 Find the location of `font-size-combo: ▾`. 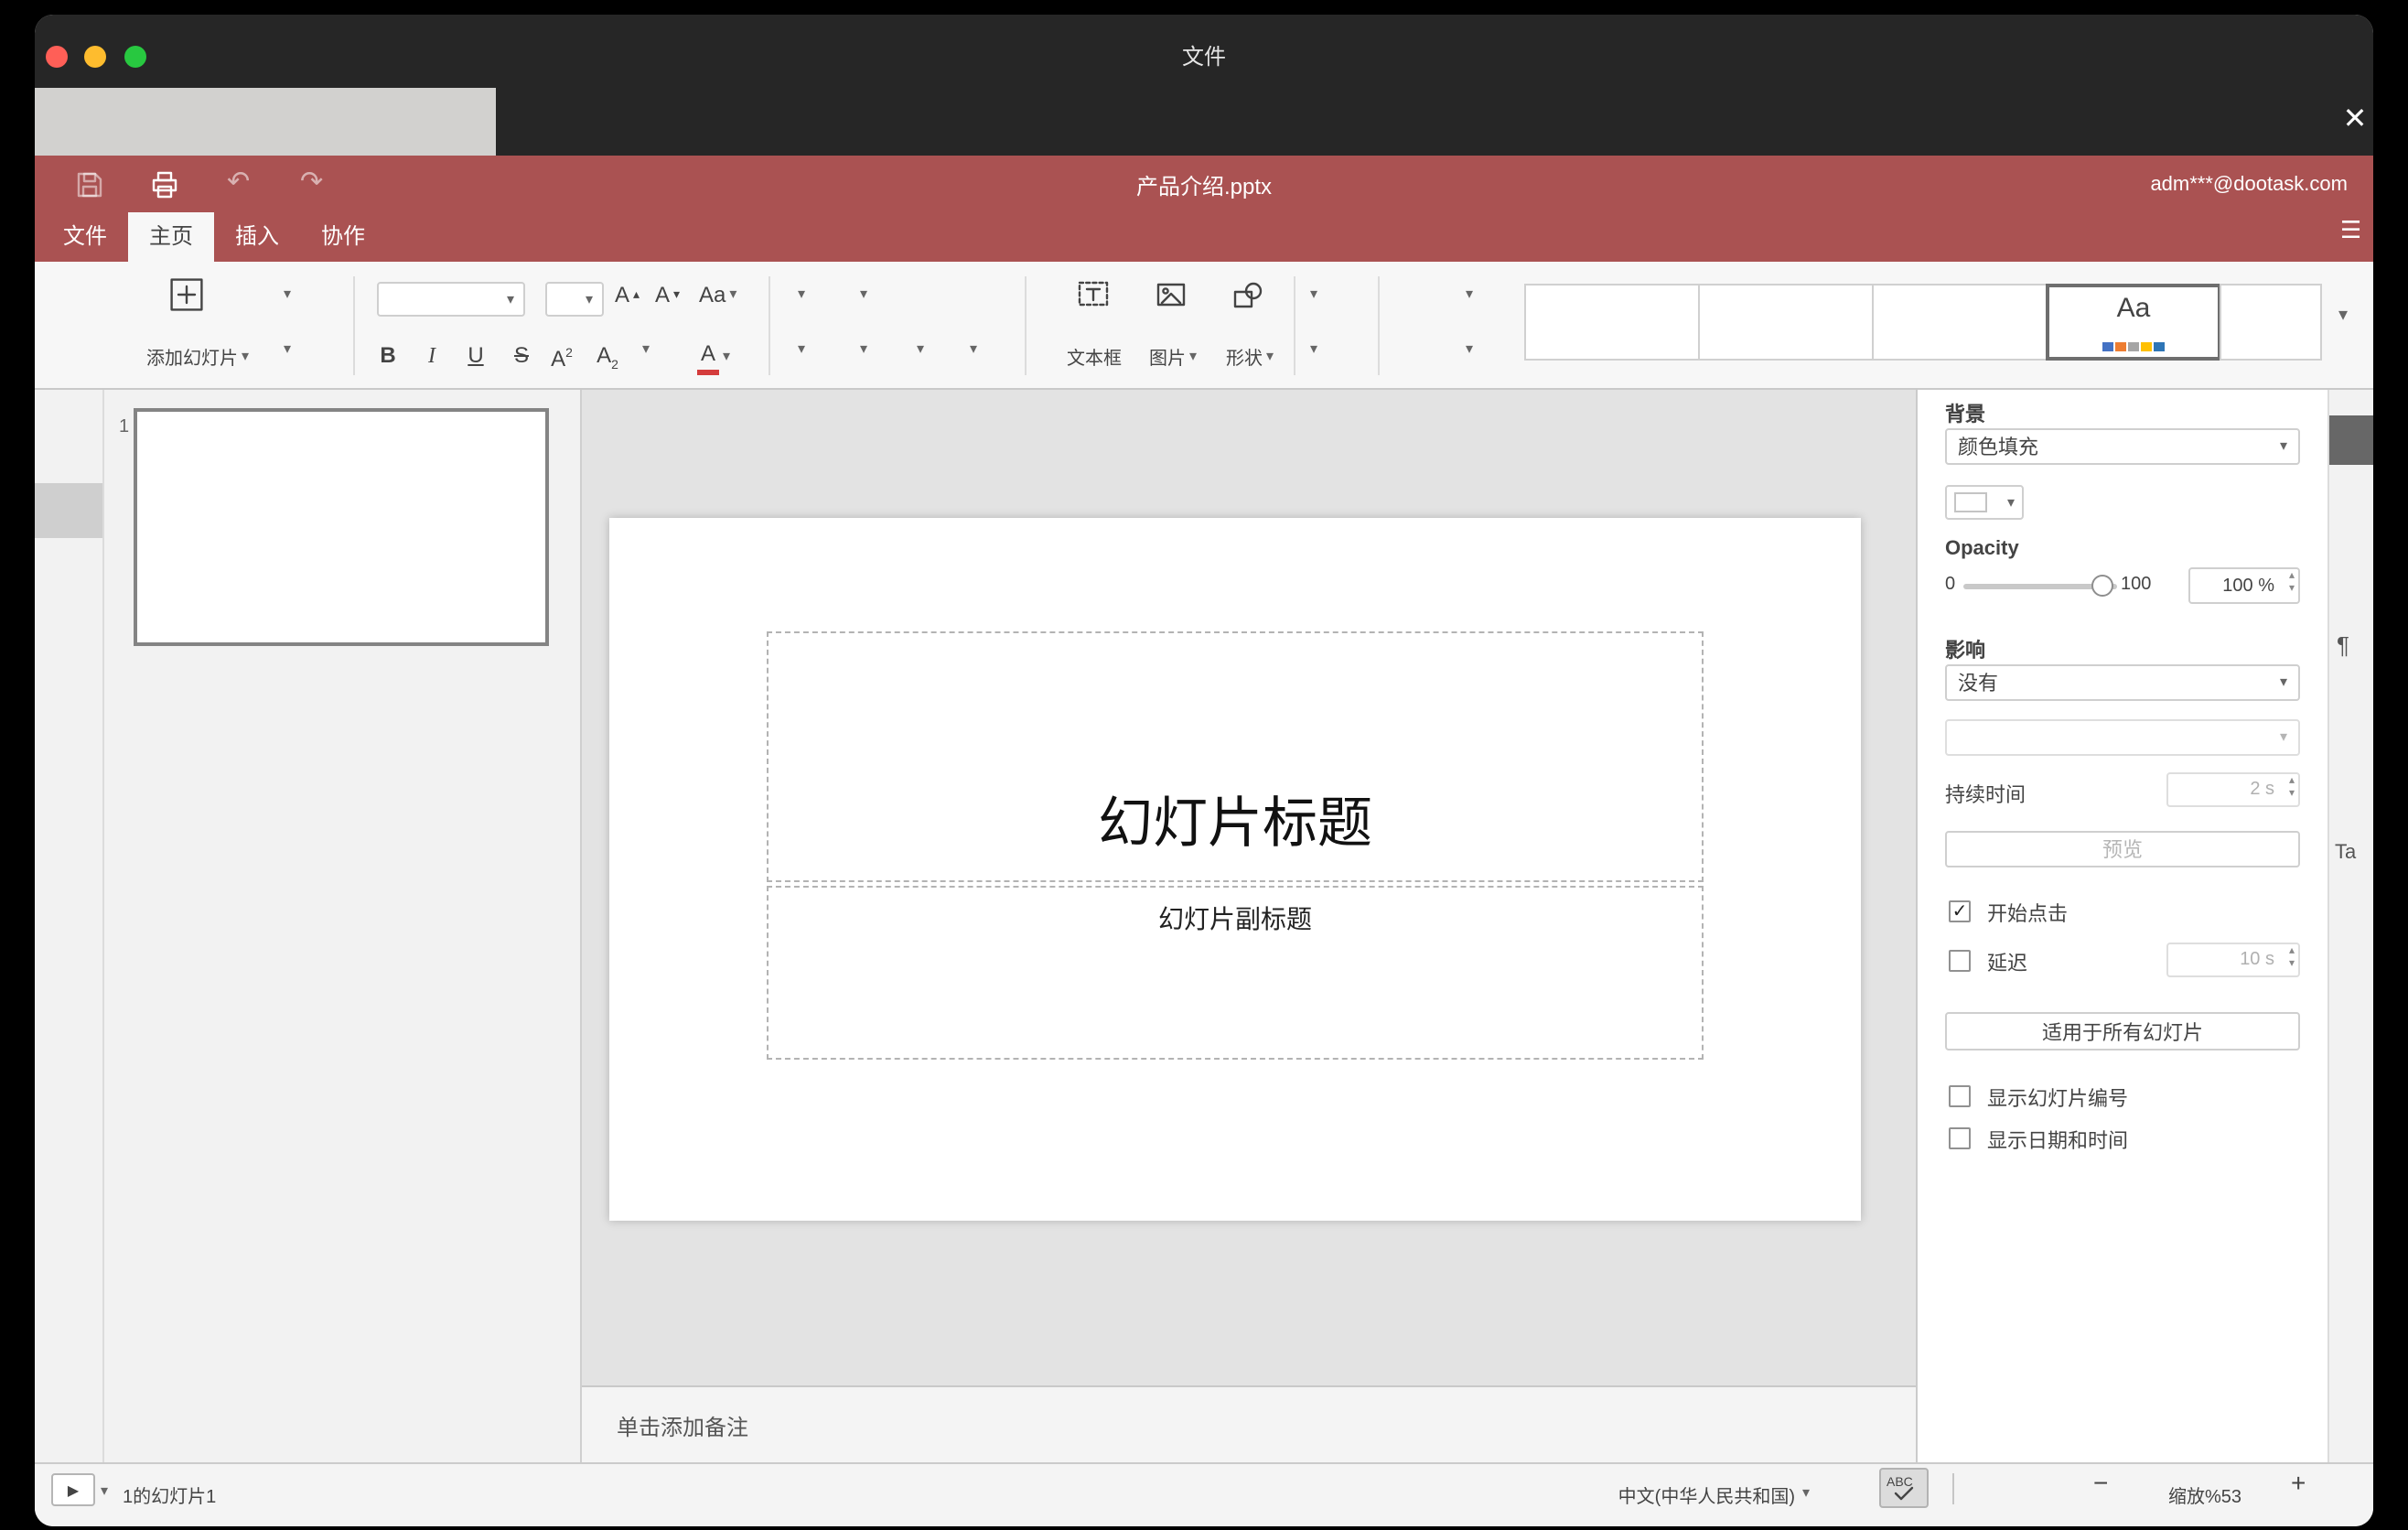

font-size-combo: ▾ is located at coordinates (574, 299).